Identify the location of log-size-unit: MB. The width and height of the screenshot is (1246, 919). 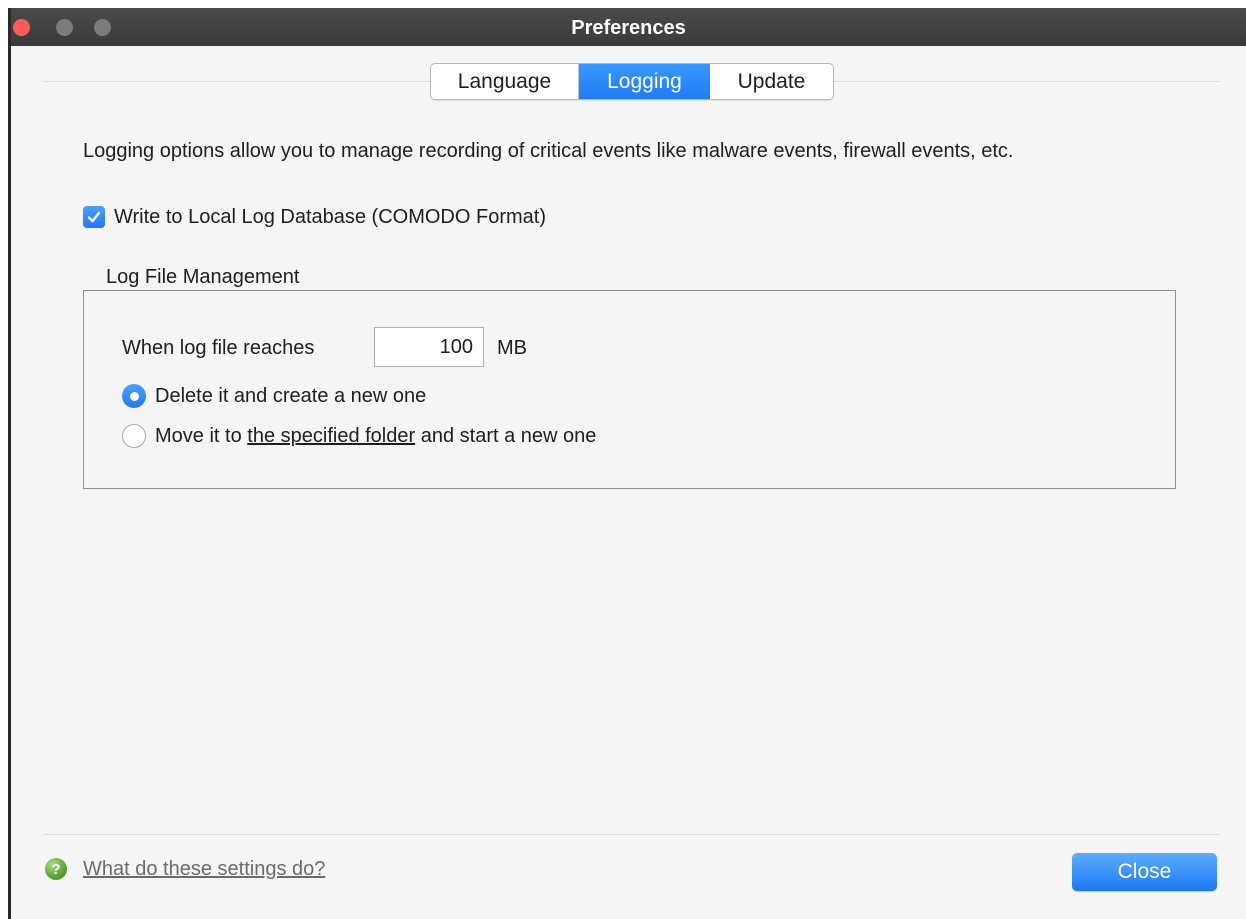
(512, 348).